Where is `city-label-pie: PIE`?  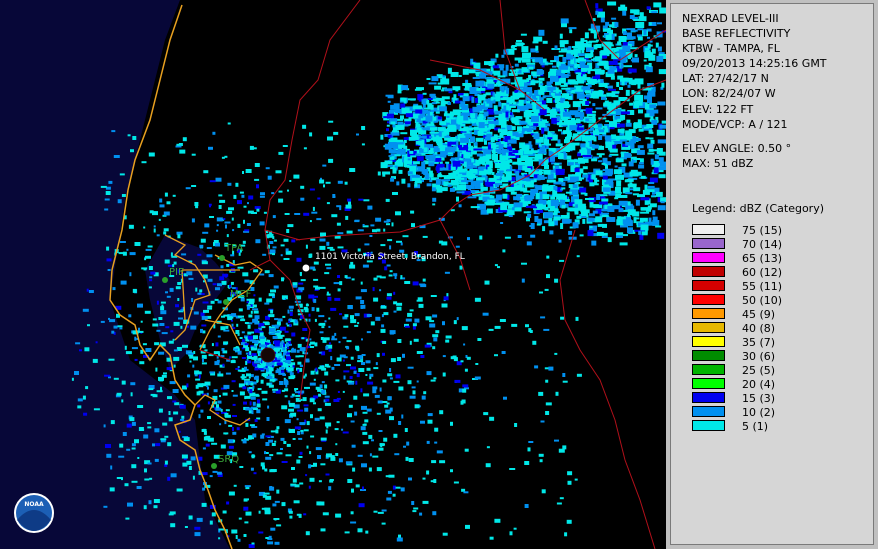
city-label-pie: PIE is located at coordinates (176, 272).